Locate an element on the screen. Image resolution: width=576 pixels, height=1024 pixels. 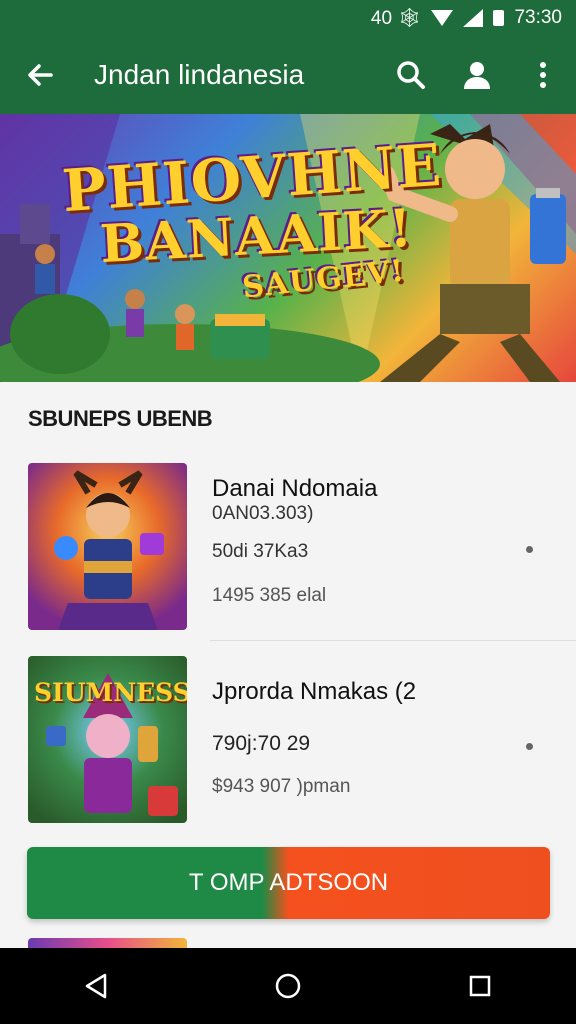
app-bar: Jndan lindanesia is located at coordinates (288, 75).